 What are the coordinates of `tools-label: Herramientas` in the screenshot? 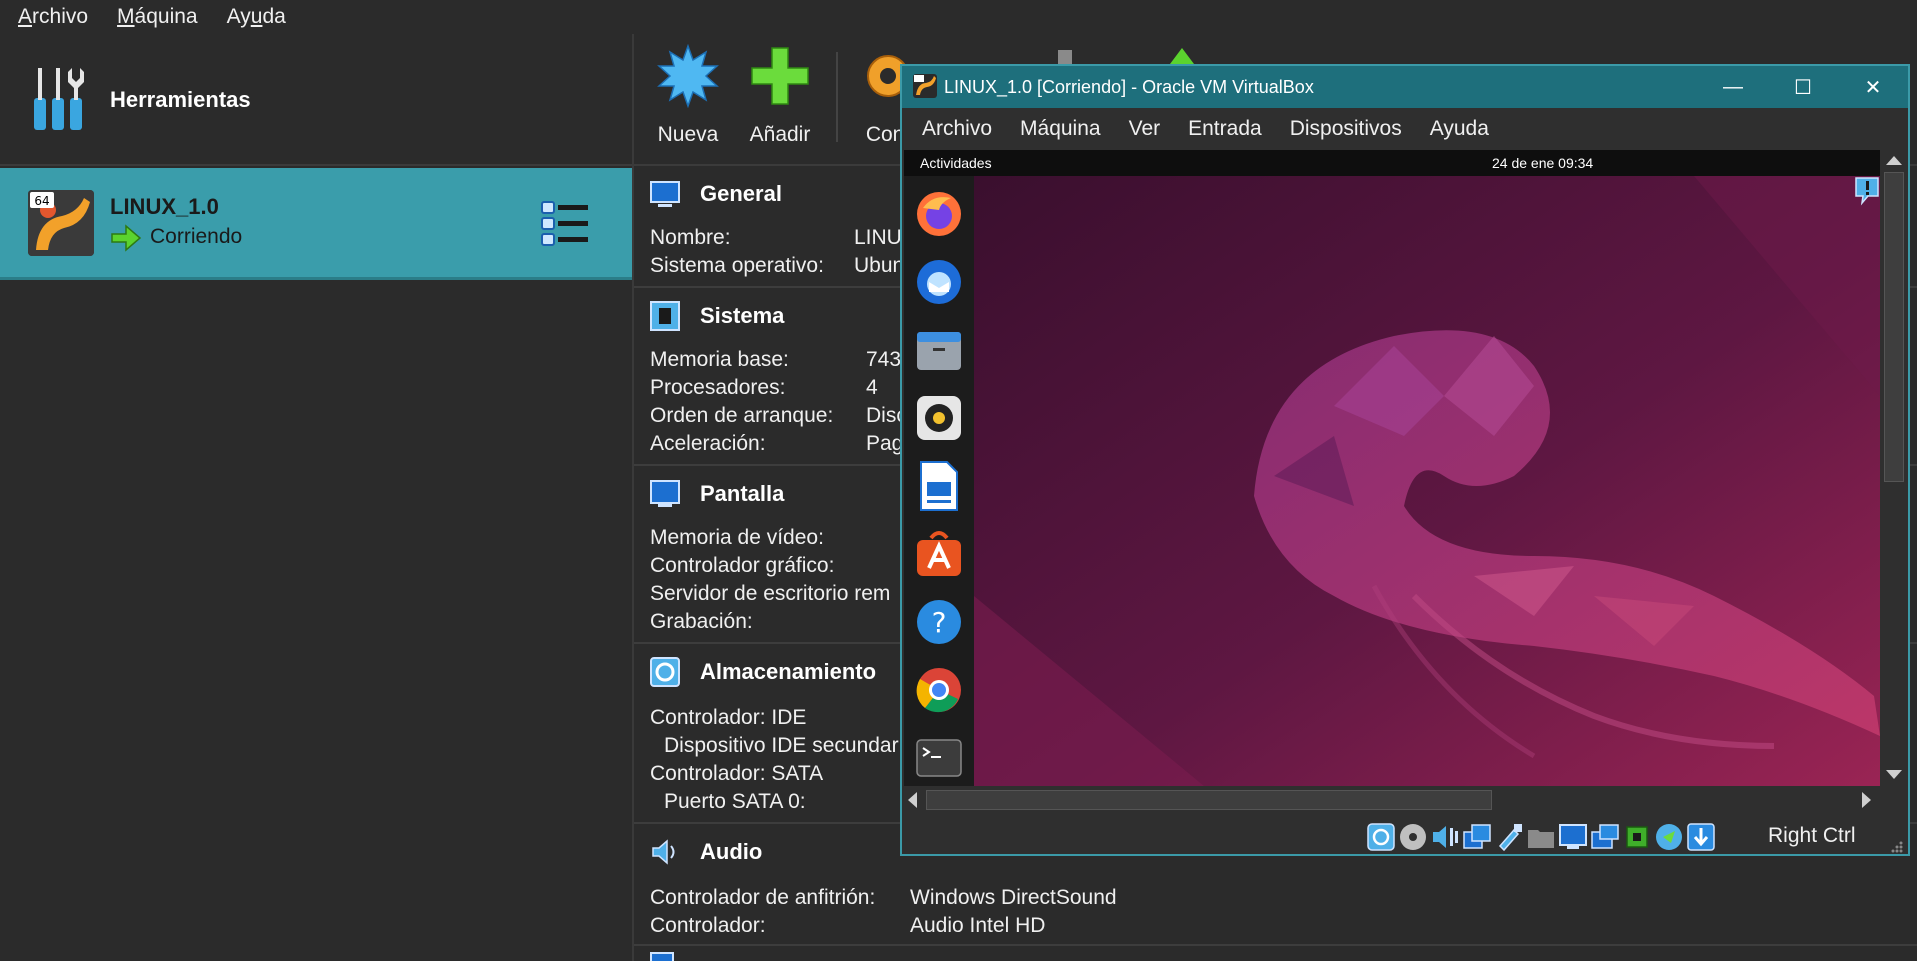 It's located at (180, 99).